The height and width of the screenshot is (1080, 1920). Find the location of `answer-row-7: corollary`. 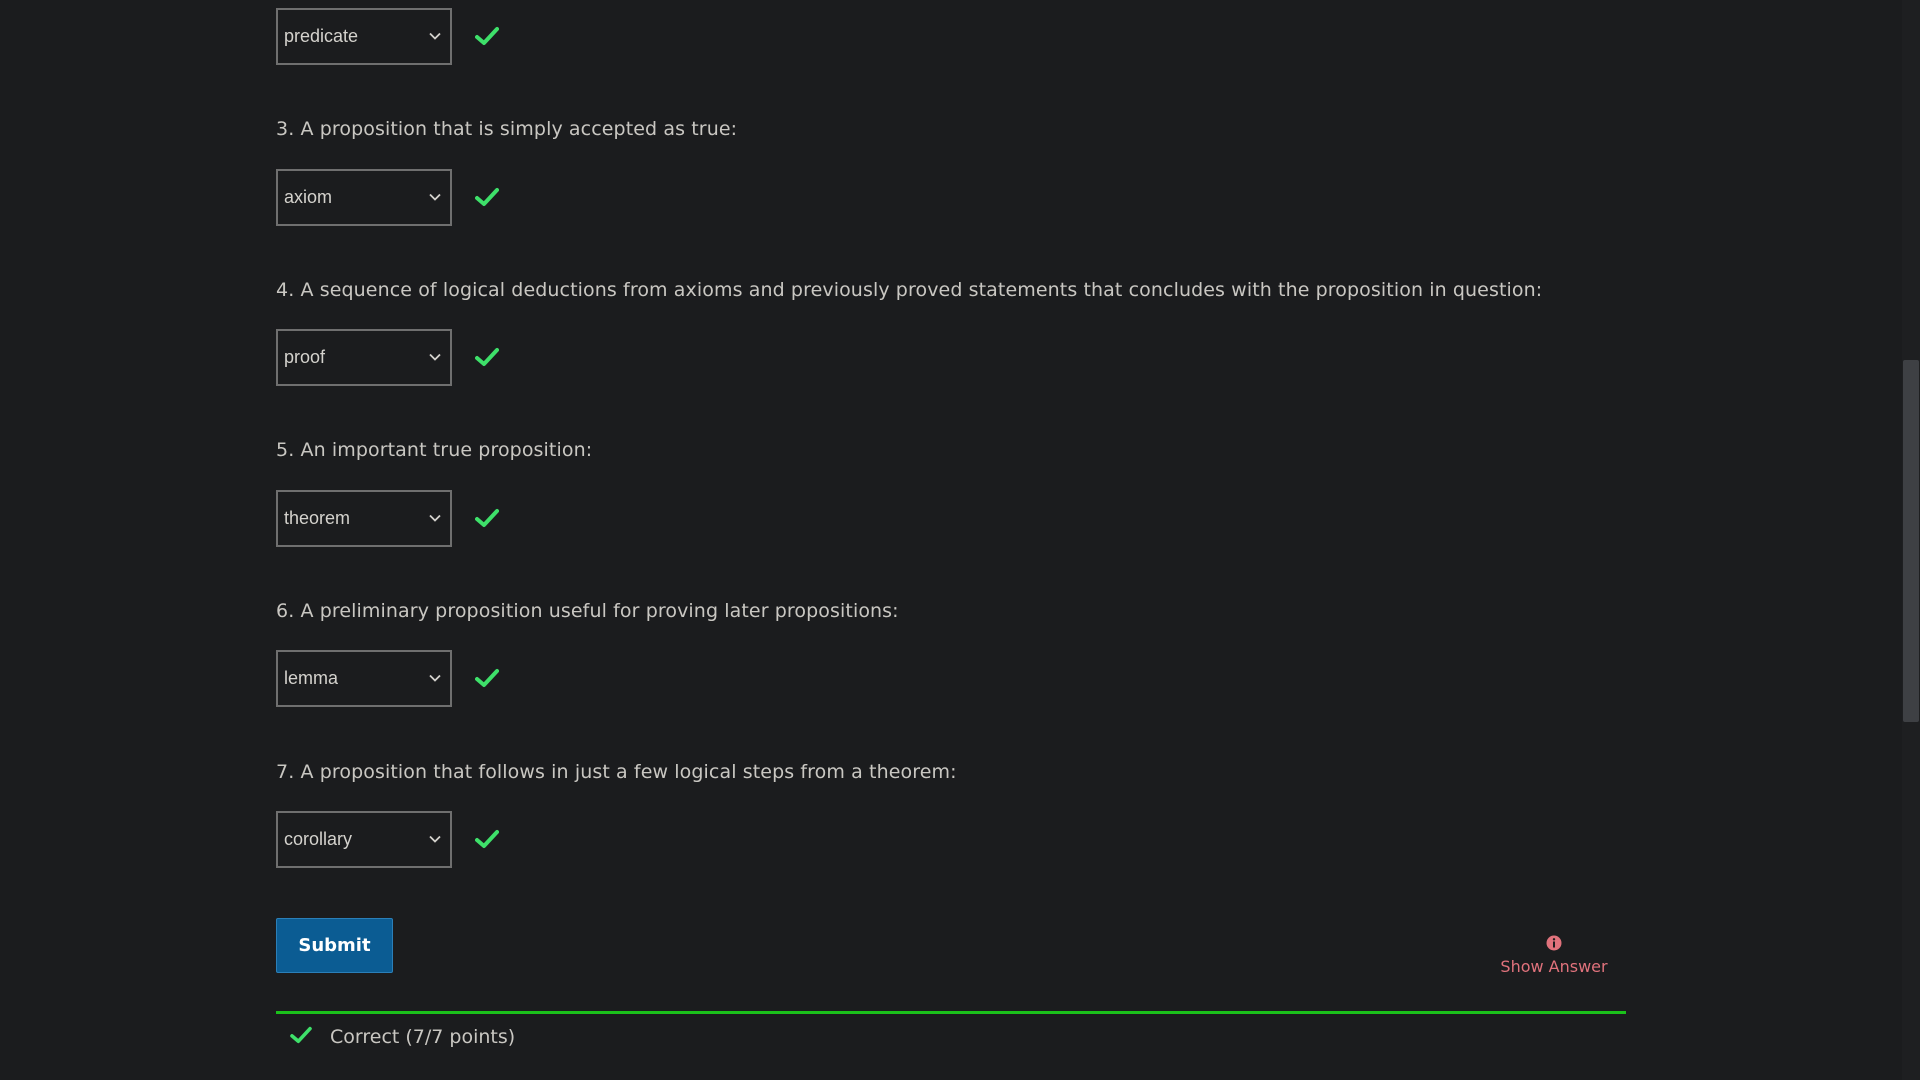

answer-row-7: corollary is located at coordinates (388, 839).